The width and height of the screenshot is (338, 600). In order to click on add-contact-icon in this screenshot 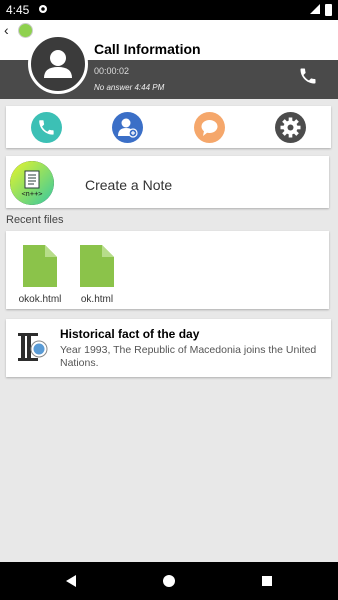, I will do `click(128, 128)`.